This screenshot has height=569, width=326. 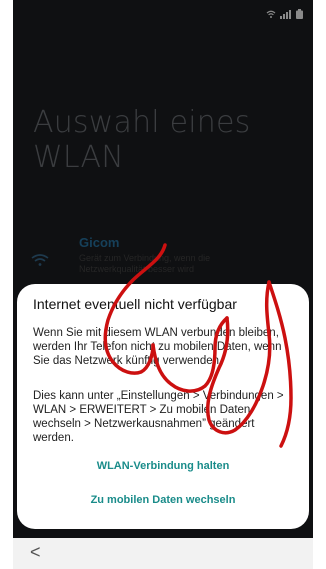 What do you see at coordinates (135, 304) in the screenshot?
I see `dialog-title: Internet eventuell nicht verfügbar` at bounding box center [135, 304].